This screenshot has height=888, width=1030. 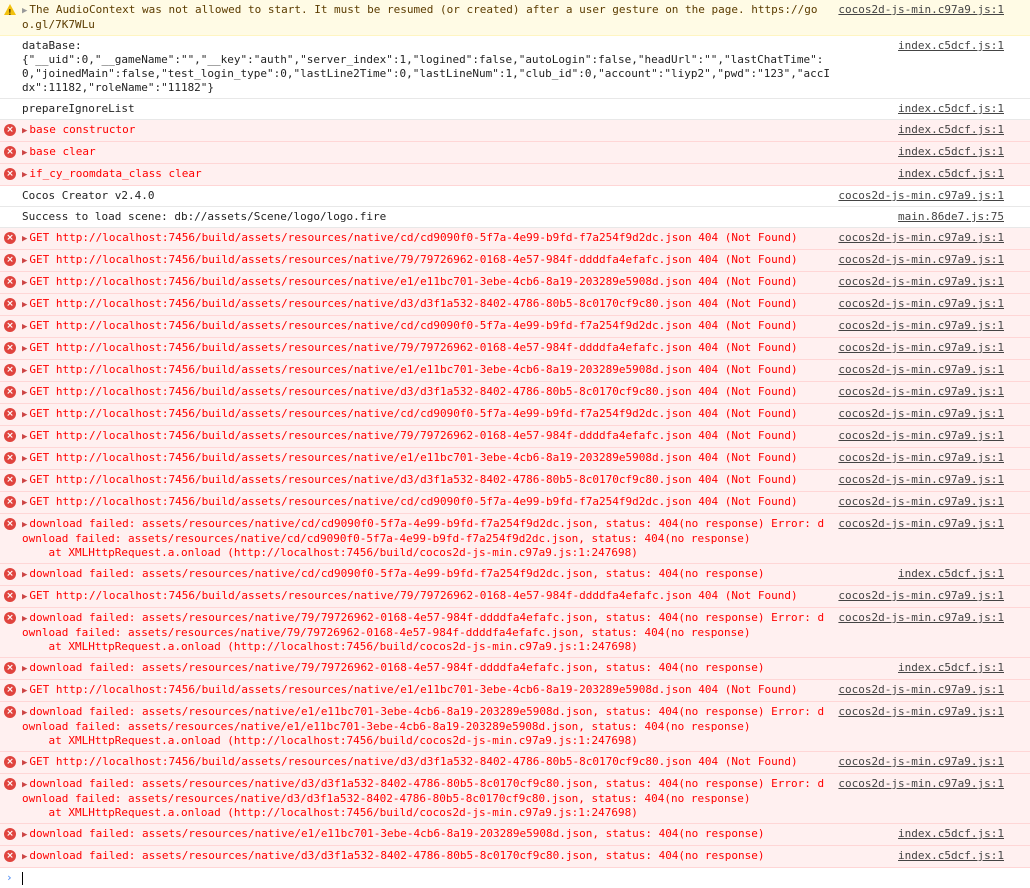 What do you see at coordinates (10, 130) in the screenshot?
I see `error-icon: ×` at bounding box center [10, 130].